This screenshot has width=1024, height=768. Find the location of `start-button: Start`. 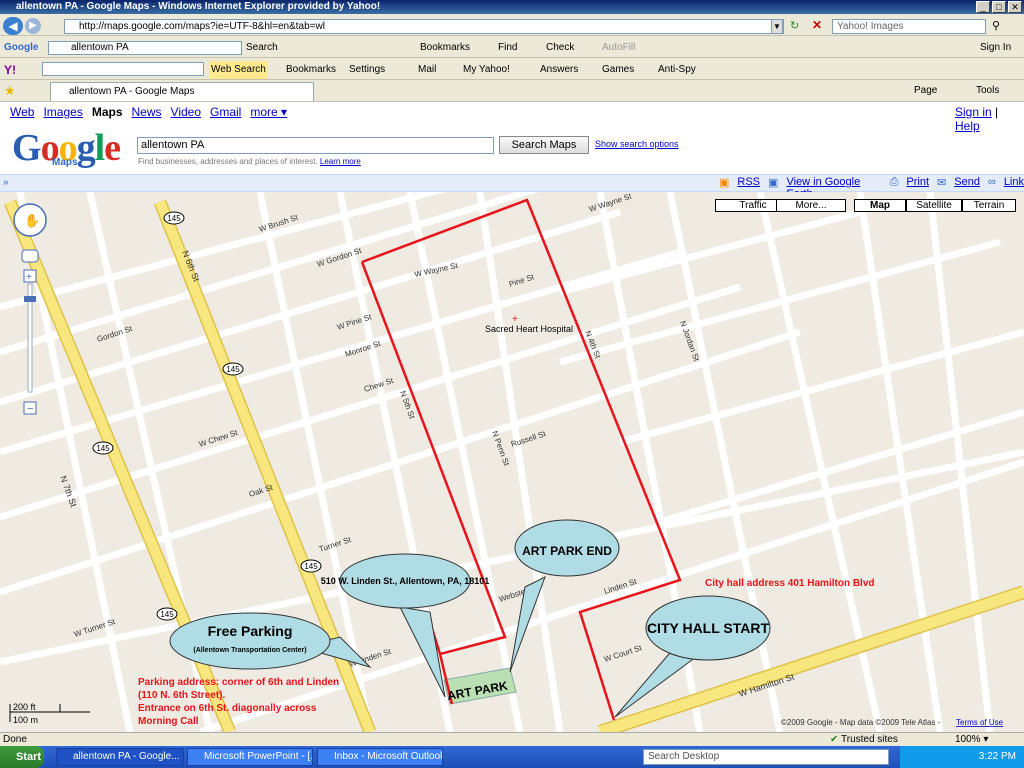

start-button: Start is located at coordinates (22, 757).